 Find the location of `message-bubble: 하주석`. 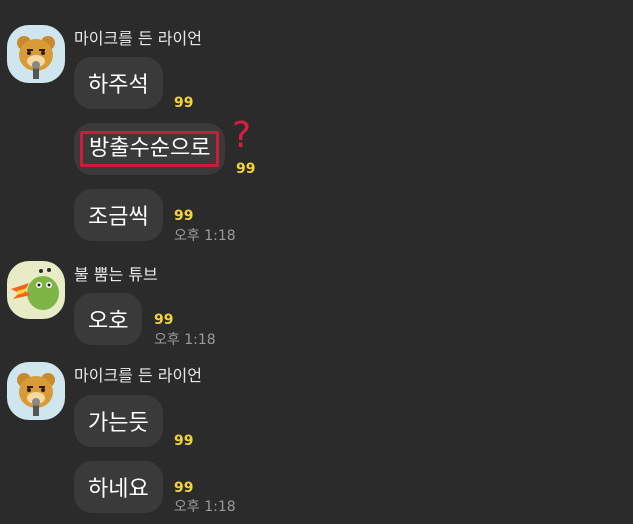

message-bubble: 하주석 is located at coordinates (118, 83).